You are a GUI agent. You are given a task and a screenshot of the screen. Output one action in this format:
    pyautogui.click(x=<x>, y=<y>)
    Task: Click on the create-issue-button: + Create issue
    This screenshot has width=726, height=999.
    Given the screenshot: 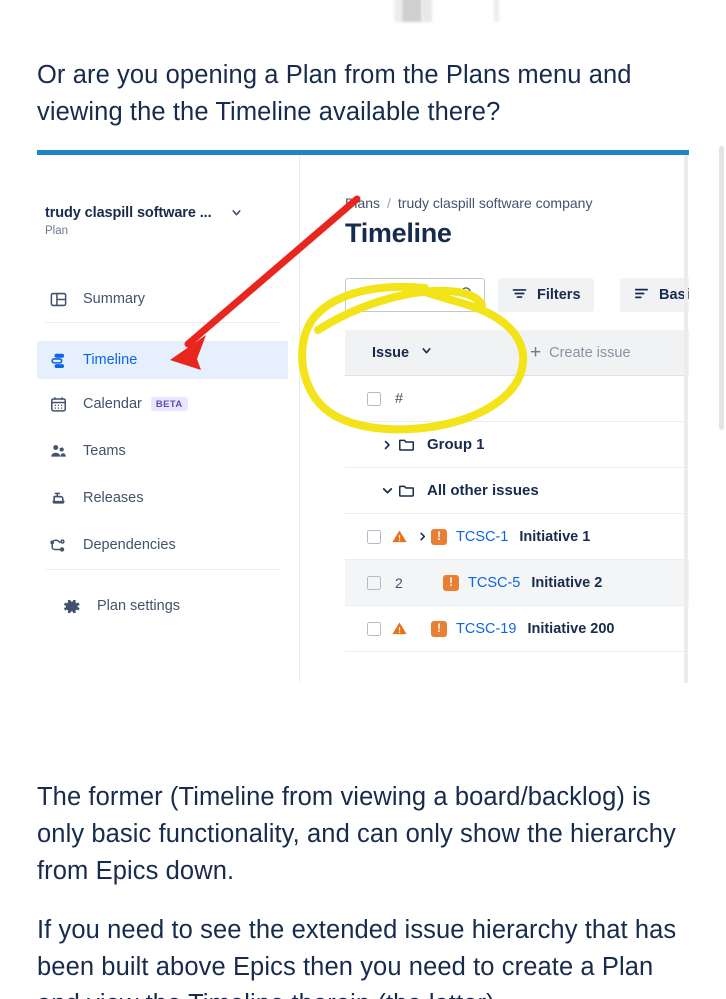 What is the action you would take?
    pyautogui.click(x=580, y=352)
    